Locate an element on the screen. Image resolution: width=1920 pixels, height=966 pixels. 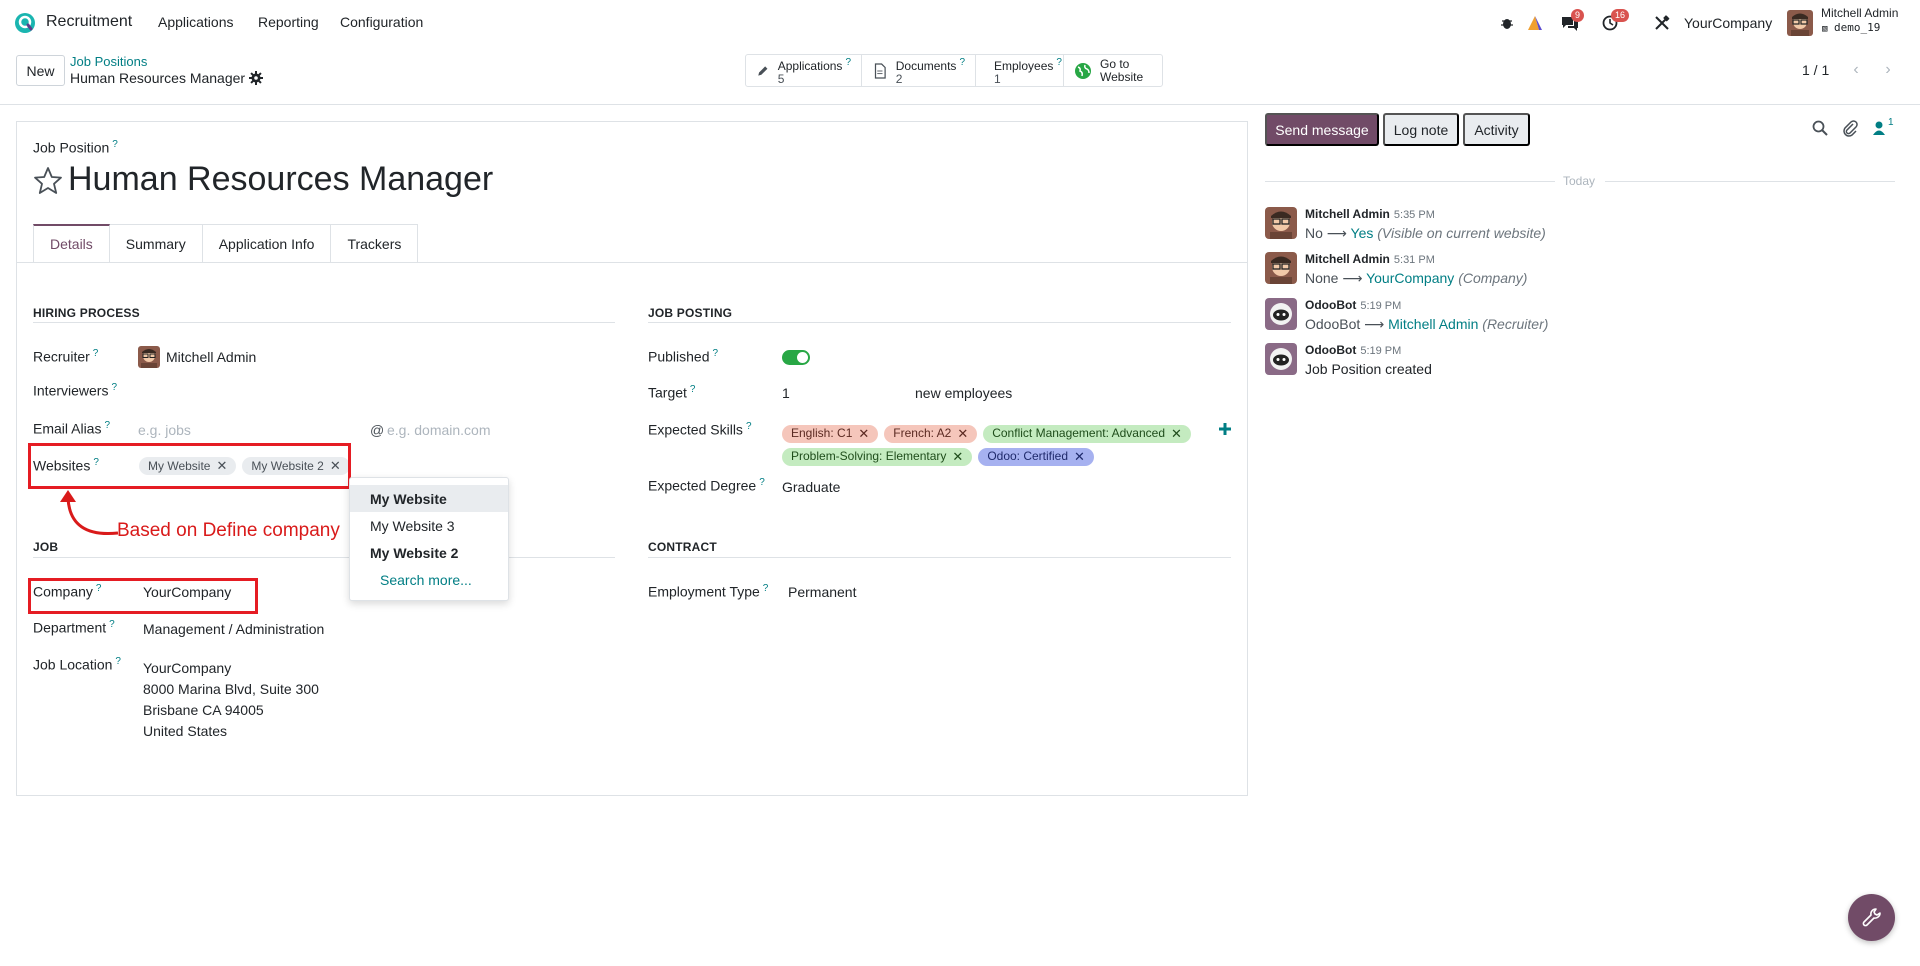
skill-tag-label: French: A2 is located at coordinates (922, 433).